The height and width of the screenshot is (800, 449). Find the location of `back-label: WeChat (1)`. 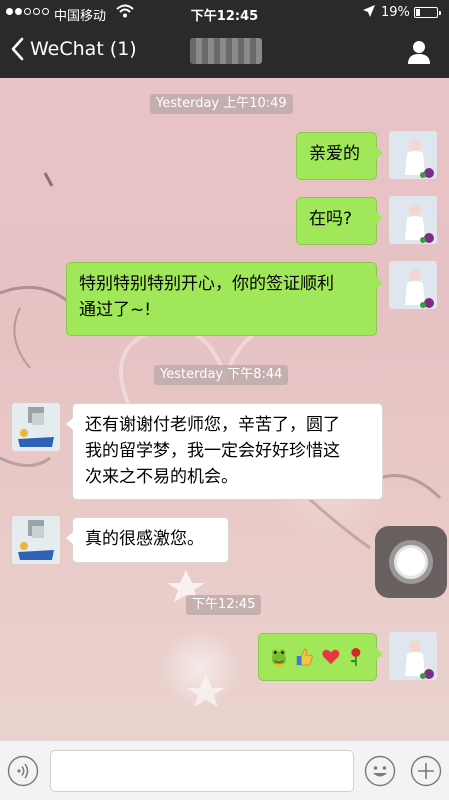

back-label: WeChat (1) is located at coordinates (83, 49).